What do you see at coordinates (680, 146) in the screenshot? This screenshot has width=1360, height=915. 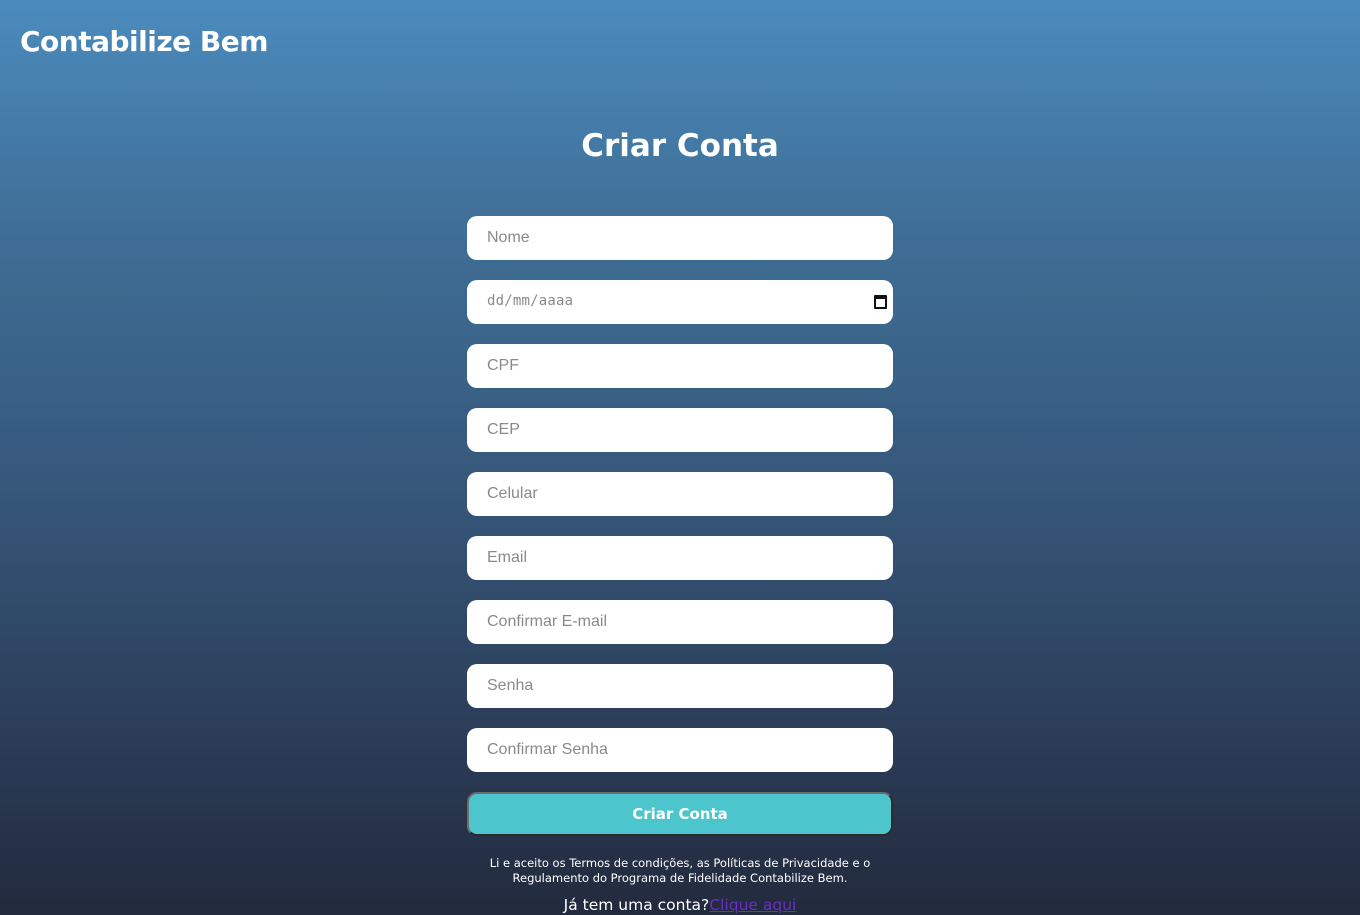 I see `page-title: Criar Conta` at bounding box center [680, 146].